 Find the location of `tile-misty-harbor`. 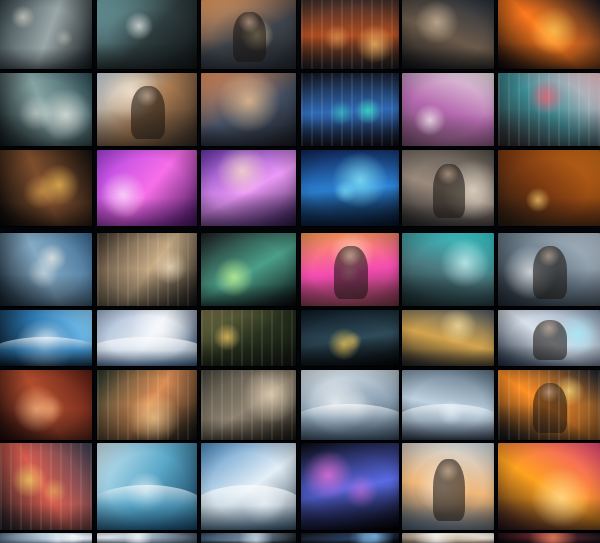

tile-misty-harbor is located at coordinates (46, 34).